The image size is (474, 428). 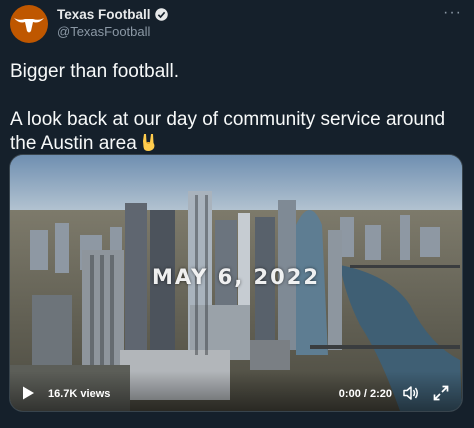 What do you see at coordinates (441, 393) in the screenshot?
I see `fullscreen-icon` at bounding box center [441, 393].